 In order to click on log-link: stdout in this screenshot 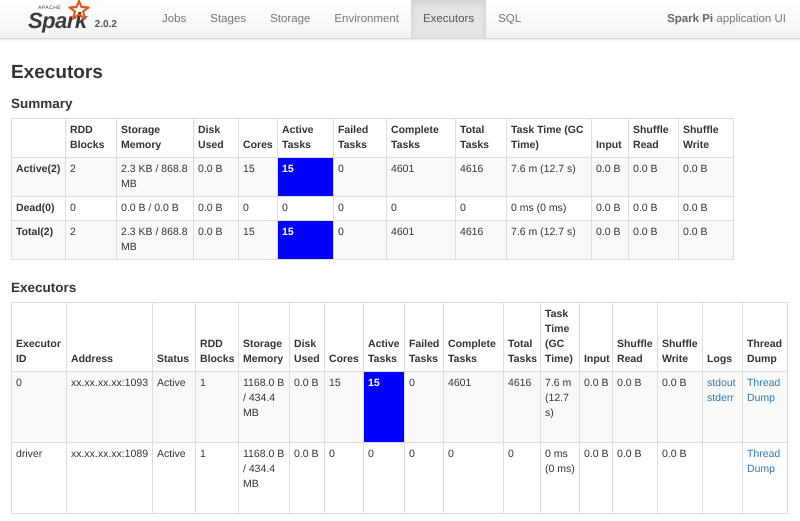, I will do `click(723, 383)`.